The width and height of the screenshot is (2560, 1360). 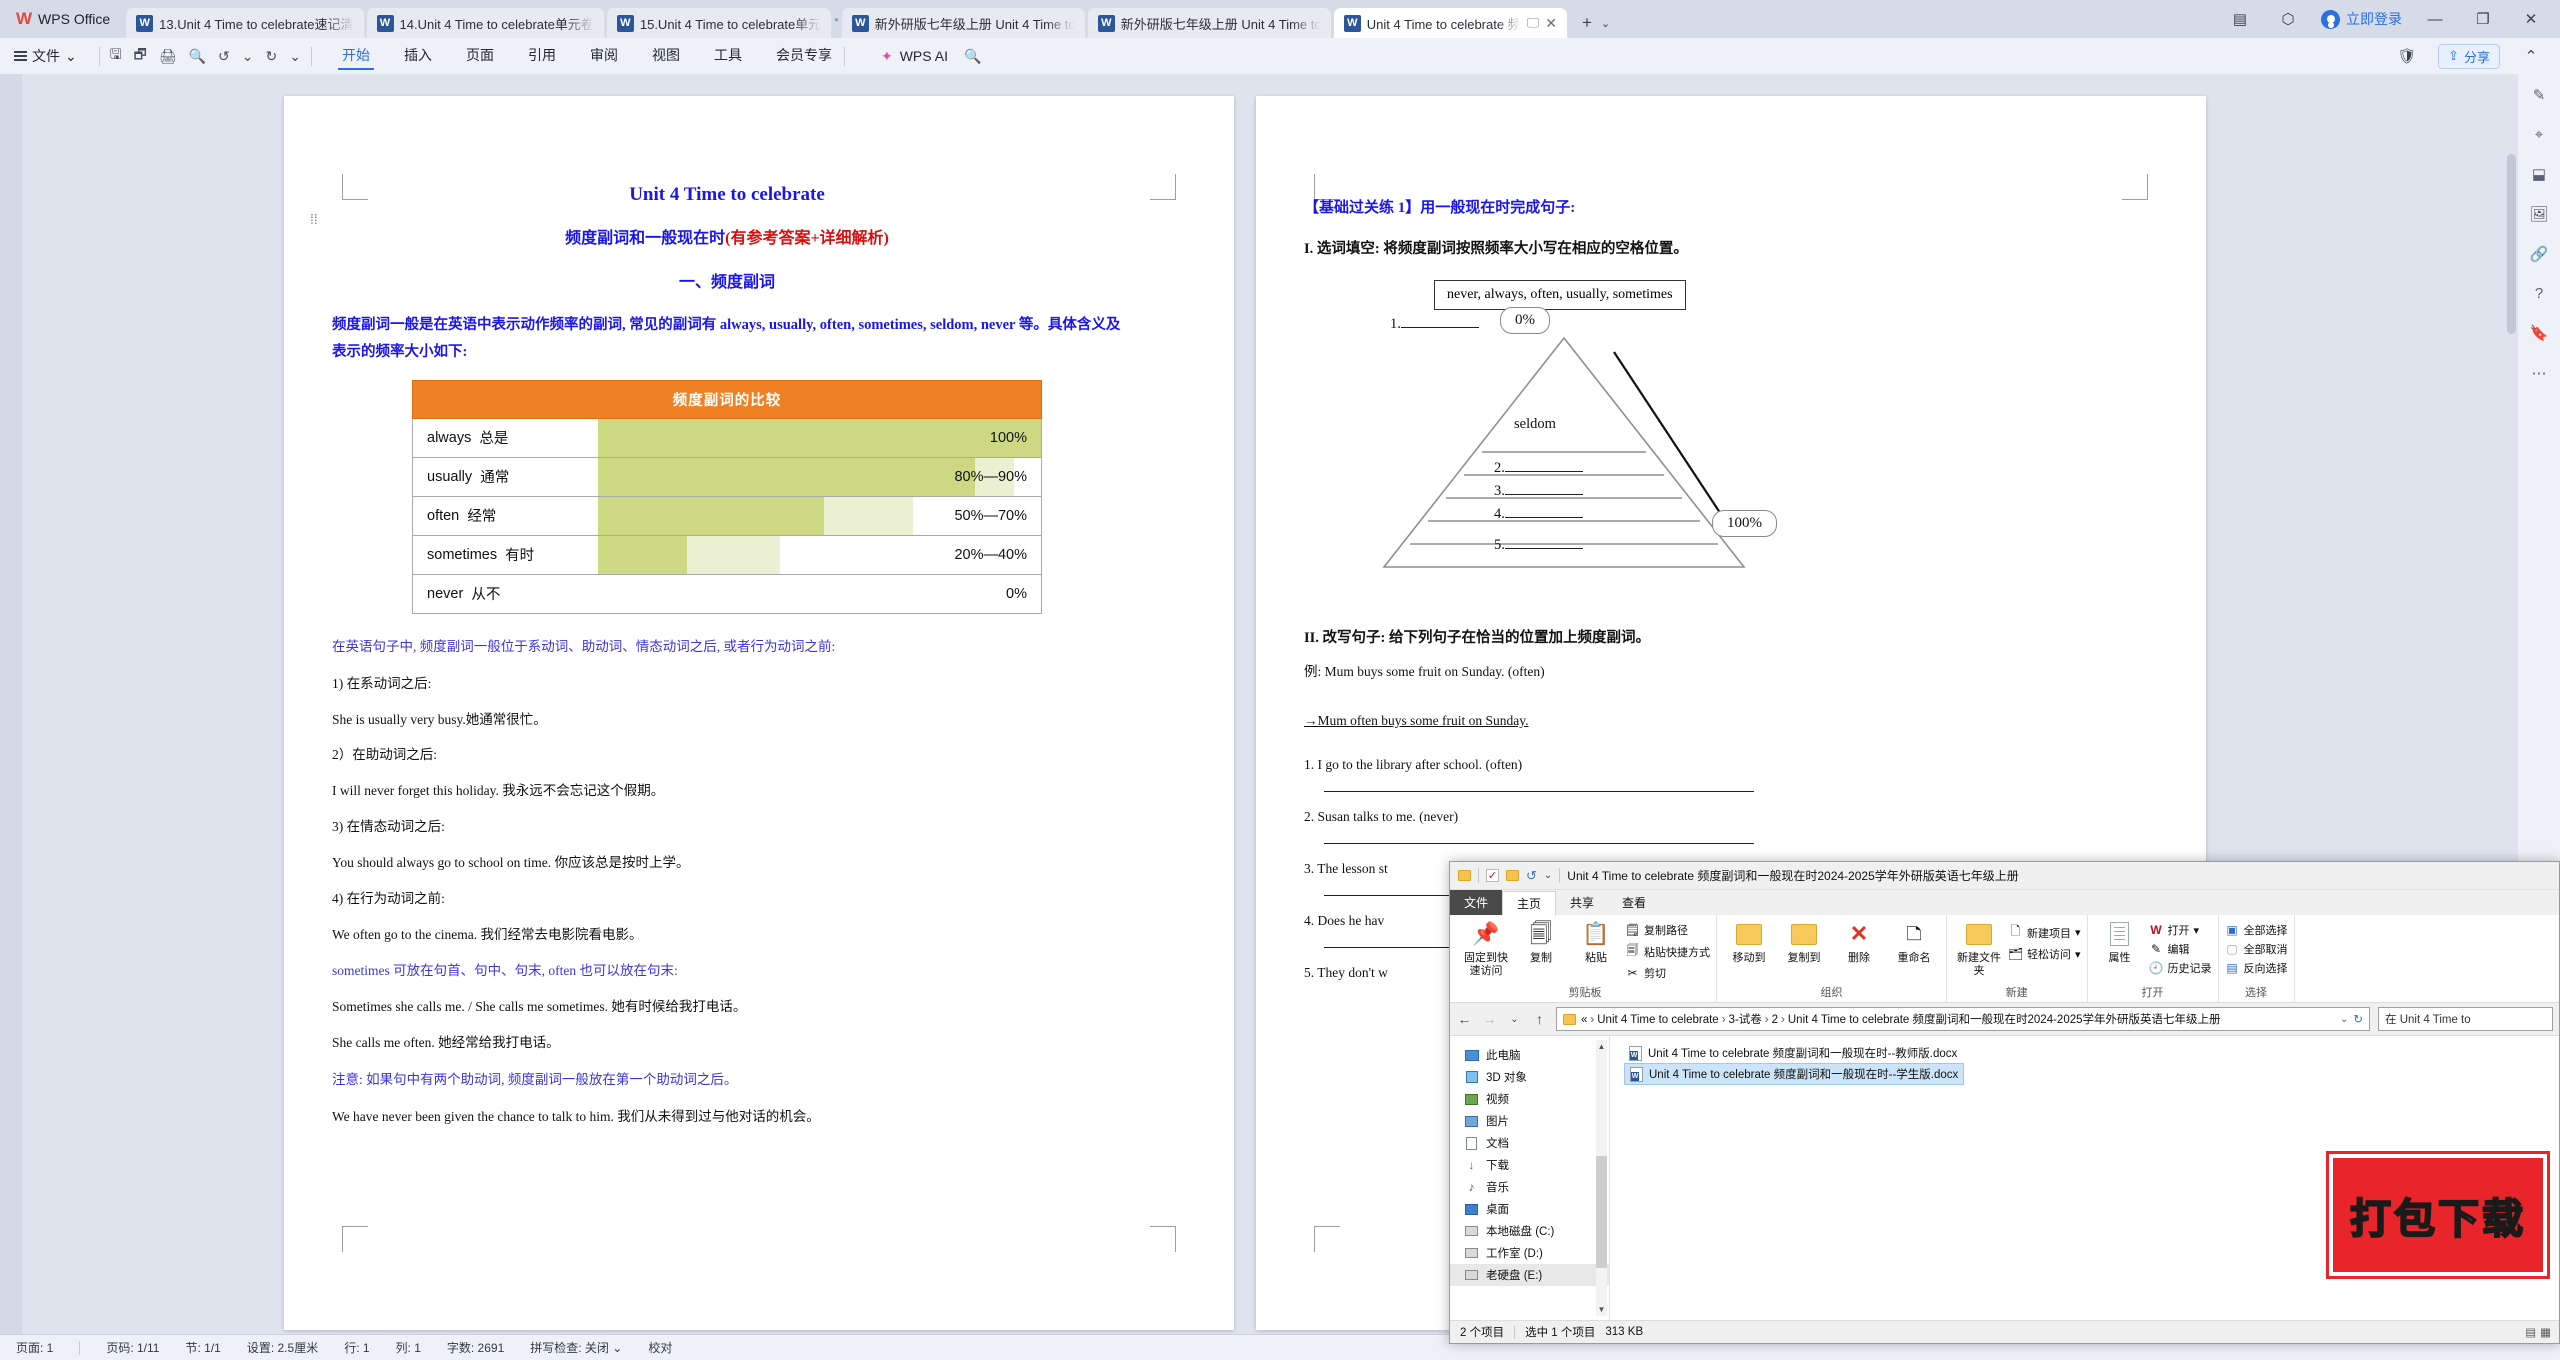 What do you see at coordinates (1486, 947) in the screenshot?
I see `pin-to-quick-access-button: 📌 固定到快速访问` at bounding box center [1486, 947].